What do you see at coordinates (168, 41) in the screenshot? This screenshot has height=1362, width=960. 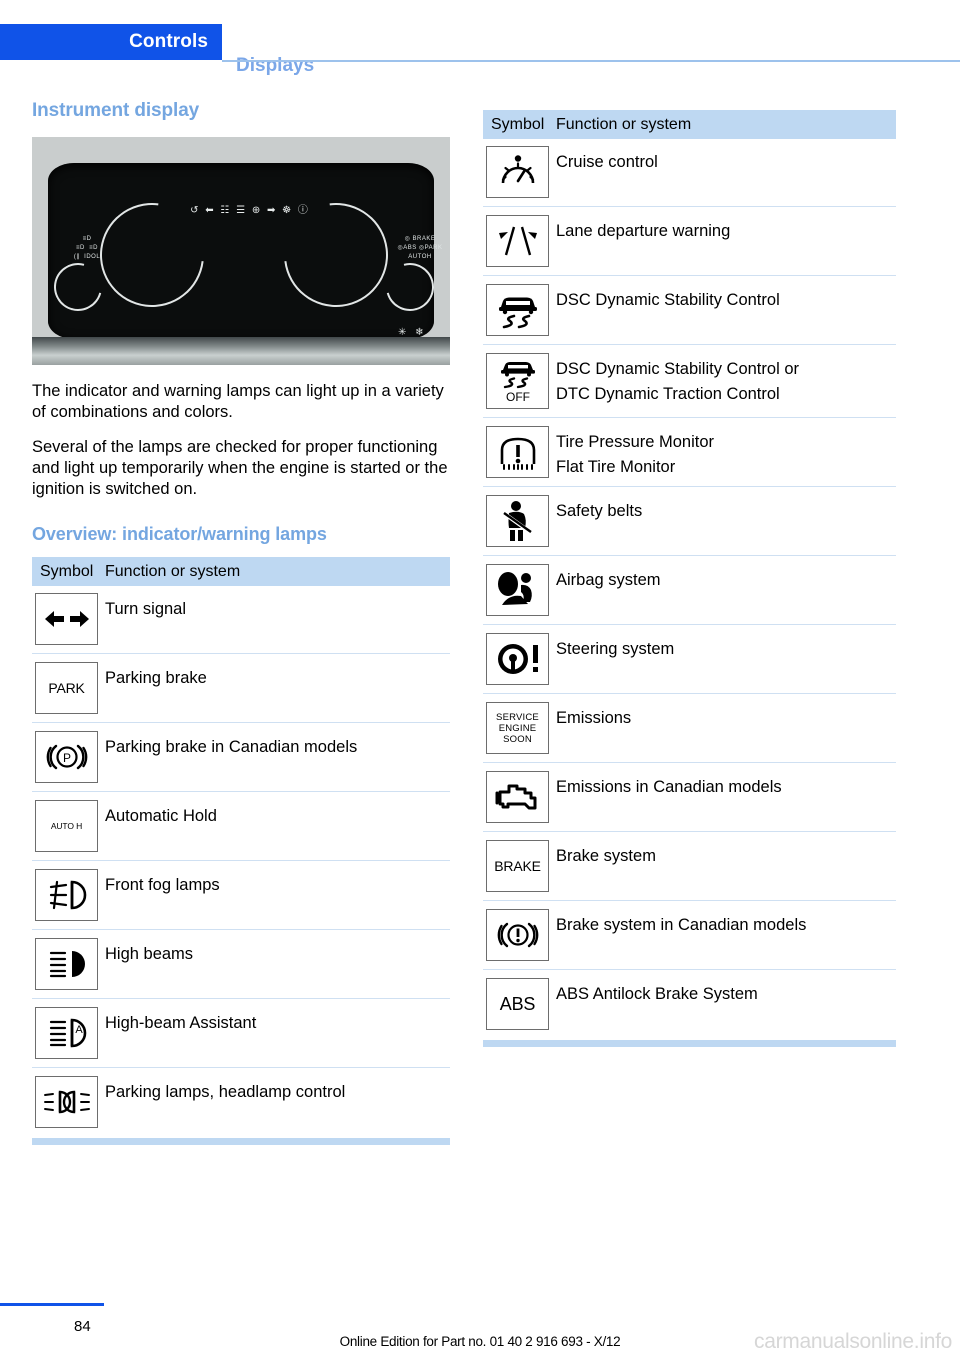 I see `tab-controls-label: Controls` at bounding box center [168, 41].